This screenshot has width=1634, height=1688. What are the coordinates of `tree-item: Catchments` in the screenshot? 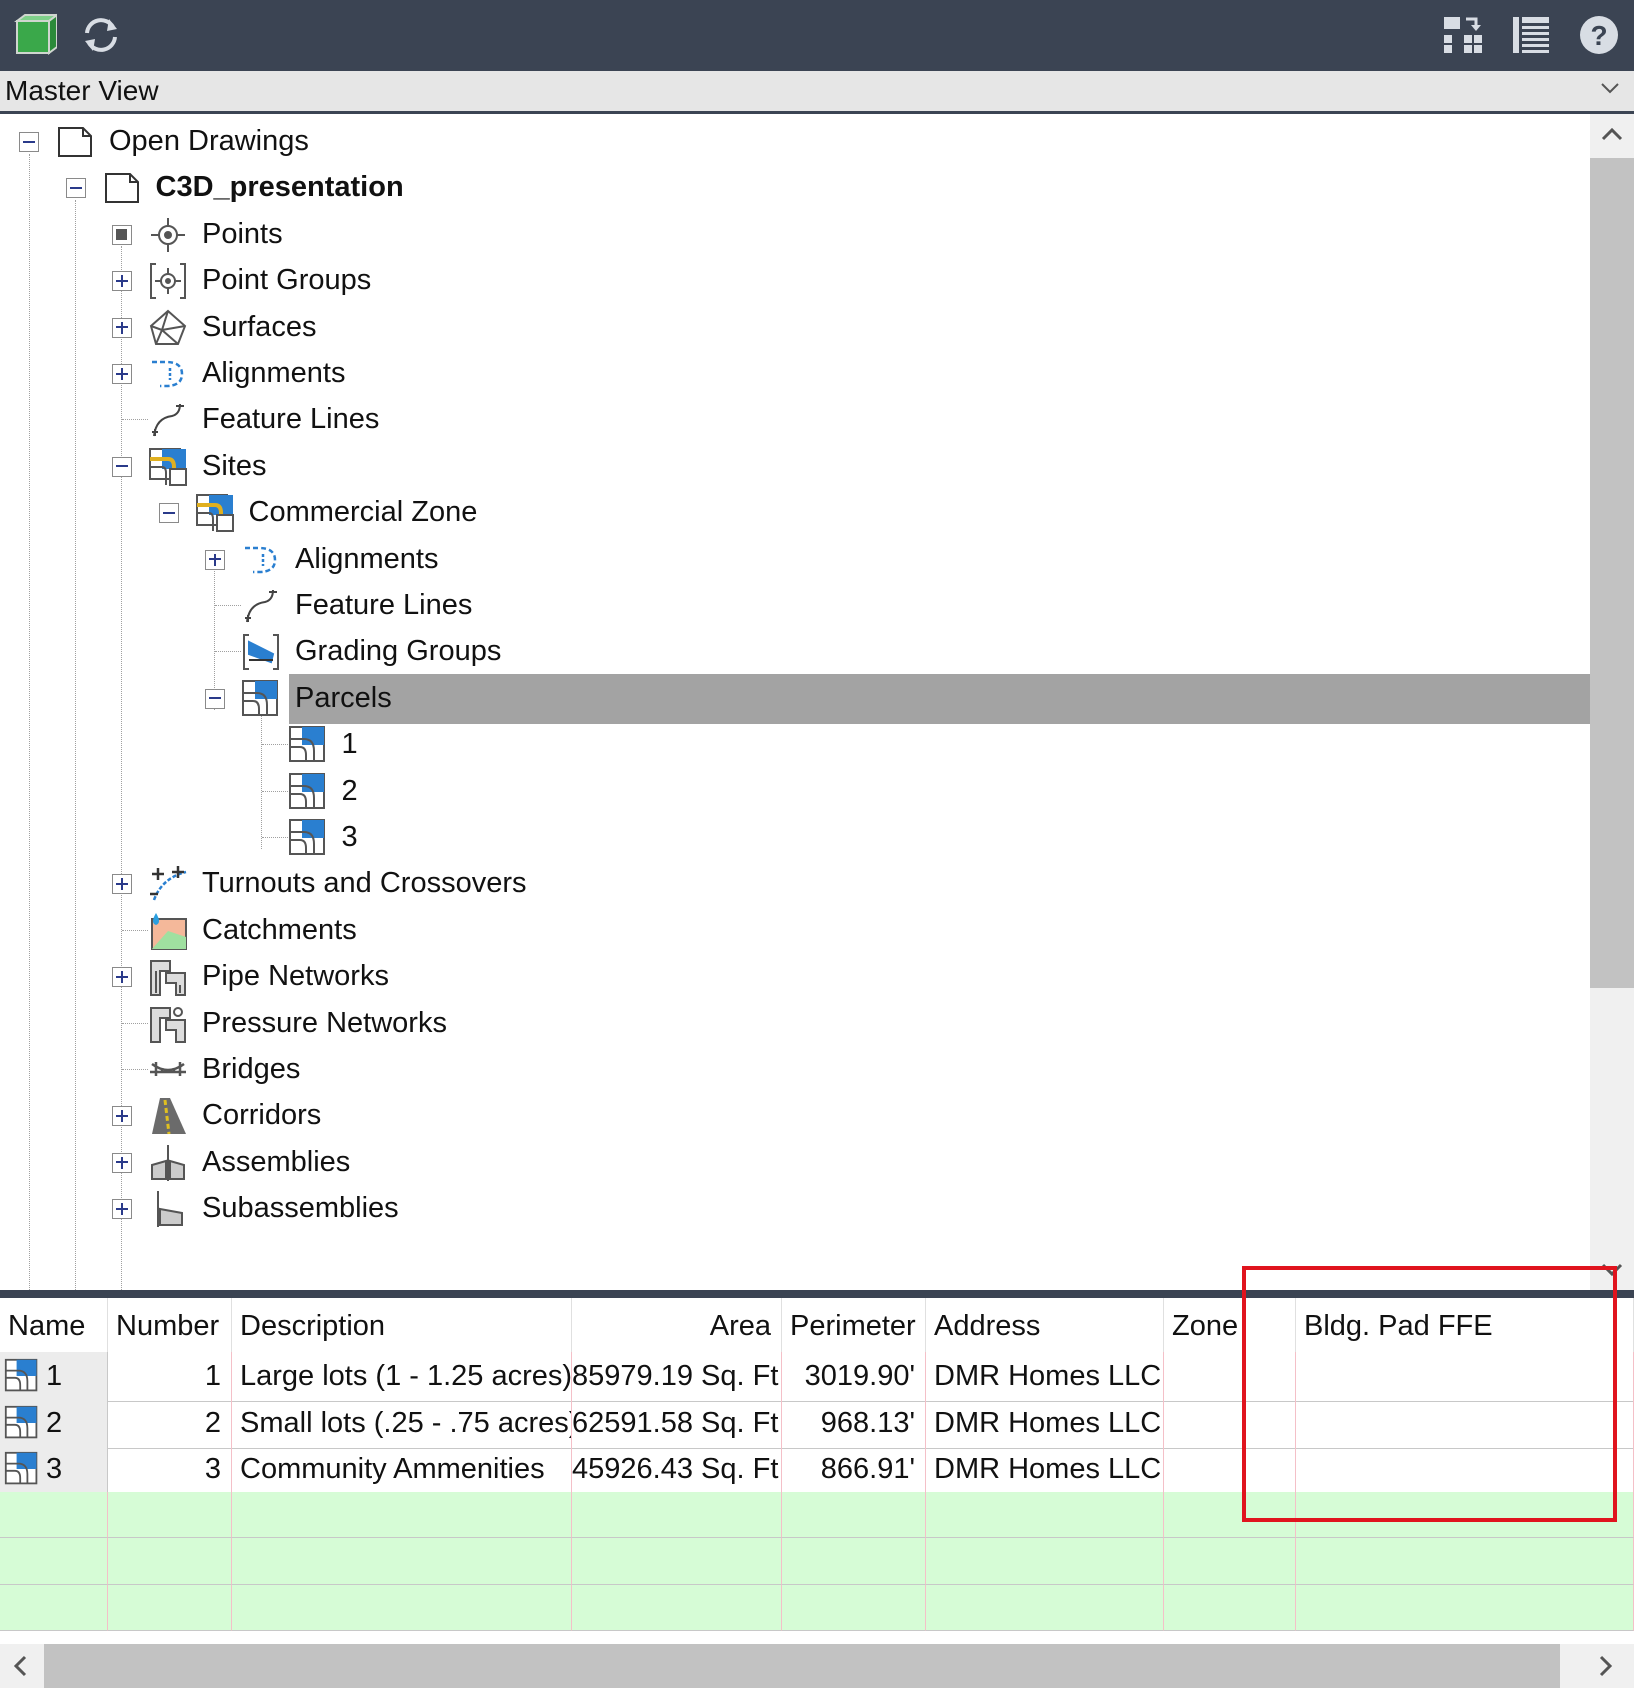 It's located at (795, 931).